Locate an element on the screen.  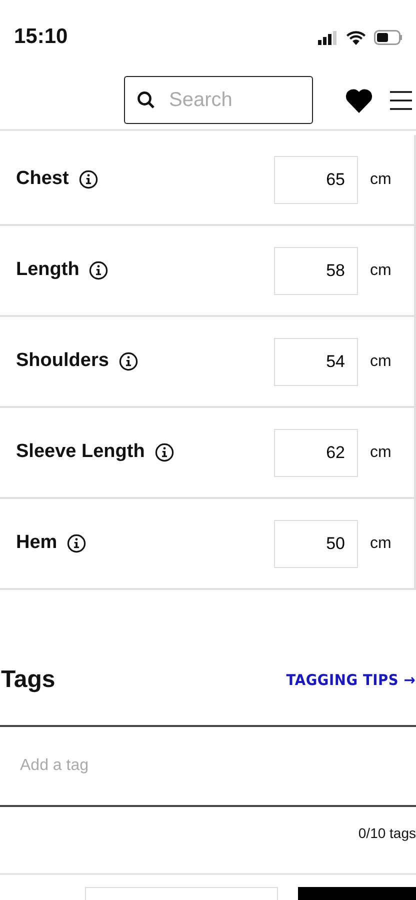
heart-icon is located at coordinates (359, 100).